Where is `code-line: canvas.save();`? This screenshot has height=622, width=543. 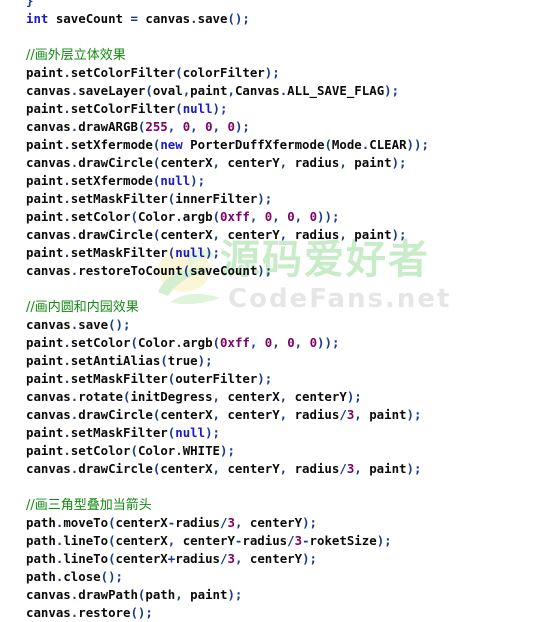
code-line: canvas.save(); is located at coordinates (227, 325).